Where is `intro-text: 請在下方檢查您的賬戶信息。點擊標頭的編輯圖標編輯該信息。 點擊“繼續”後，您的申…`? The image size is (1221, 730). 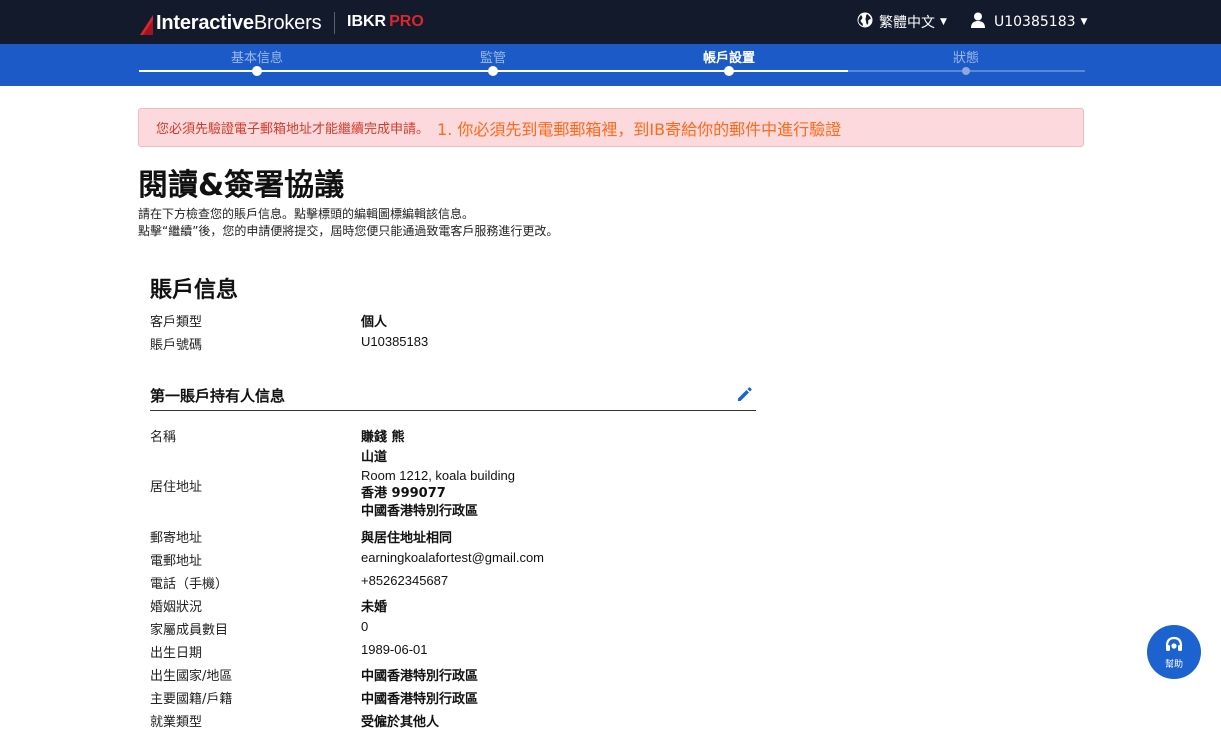
intro-text: 請在下方檢查您的賬戶信息。點擊標頭的編輯圖標編輯該信息。 點擊“繼續”後，您的申… is located at coordinates (348, 223).